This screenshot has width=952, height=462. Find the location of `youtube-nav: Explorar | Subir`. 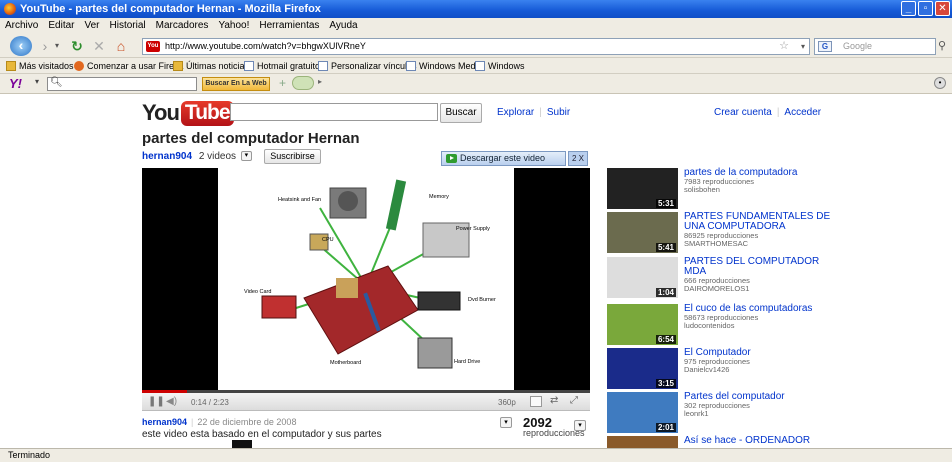

youtube-nav: Explorar | Subir is located at coordinates (534, 112).